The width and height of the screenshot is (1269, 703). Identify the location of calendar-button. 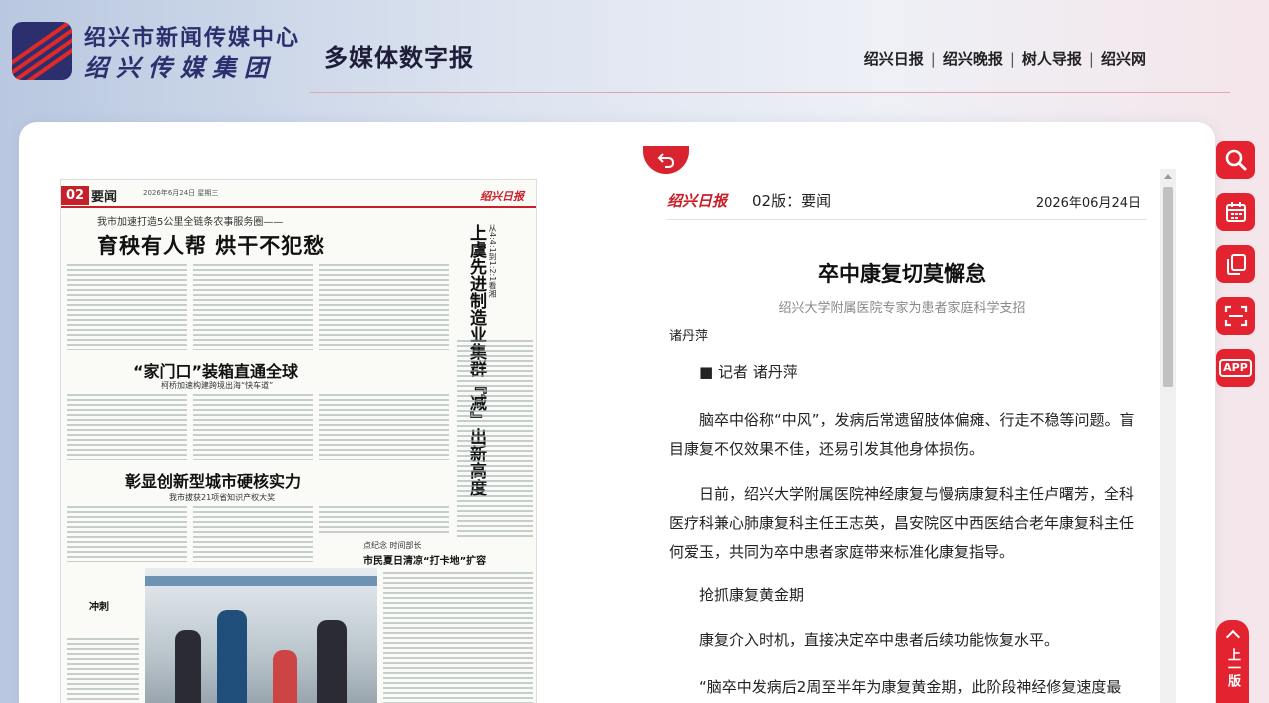
(1235, 212).